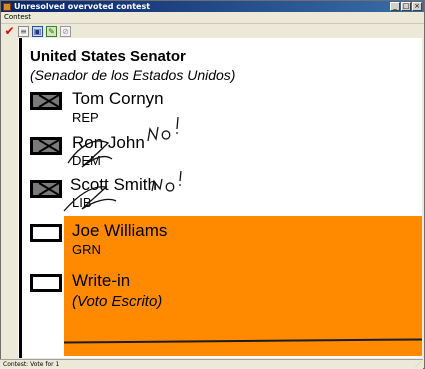 The image size is (425, 369). I want to click on contest-subtitle: (Senador de los Estados Unidos), so click(133, 75).